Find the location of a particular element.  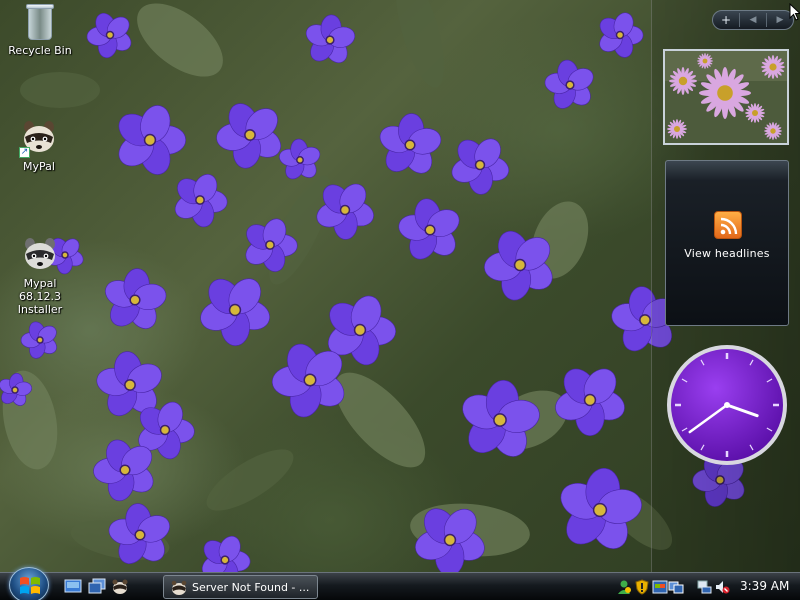

raccoon-icon: ↗ is located at coordinates (39, 138).